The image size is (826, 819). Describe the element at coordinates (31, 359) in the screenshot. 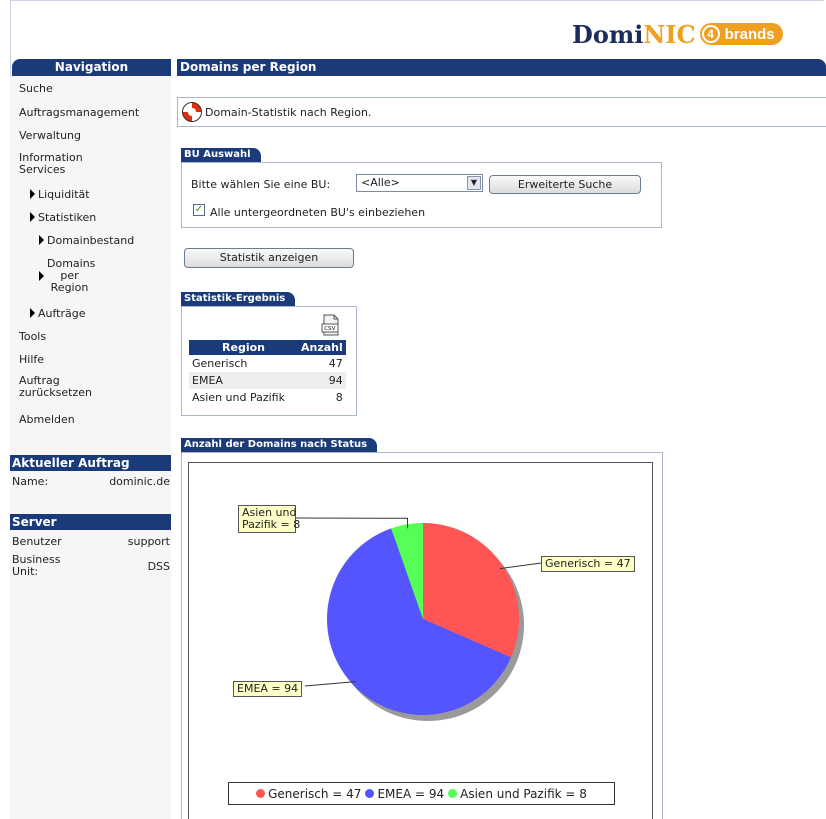

I see `nav-item-hilfe: Hilfe` at that location.